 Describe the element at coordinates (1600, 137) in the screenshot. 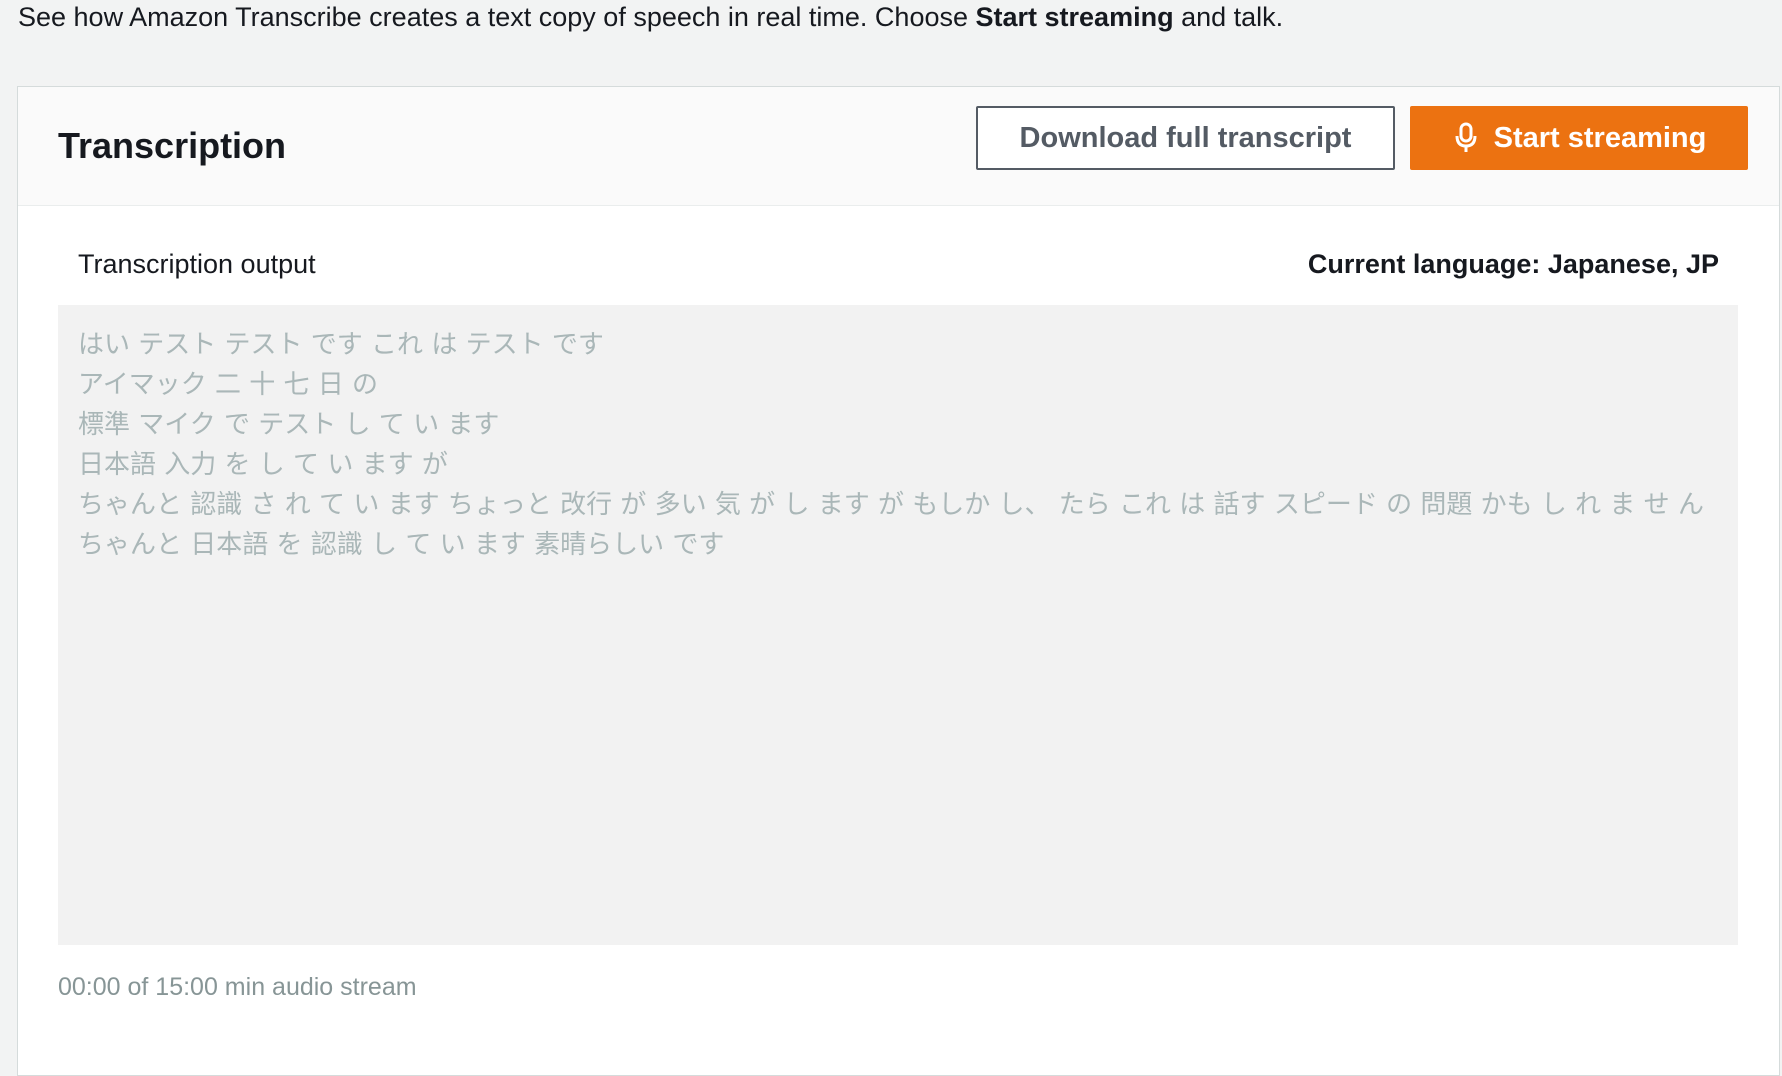

I see `start-button-label: Start streaming` at that location.